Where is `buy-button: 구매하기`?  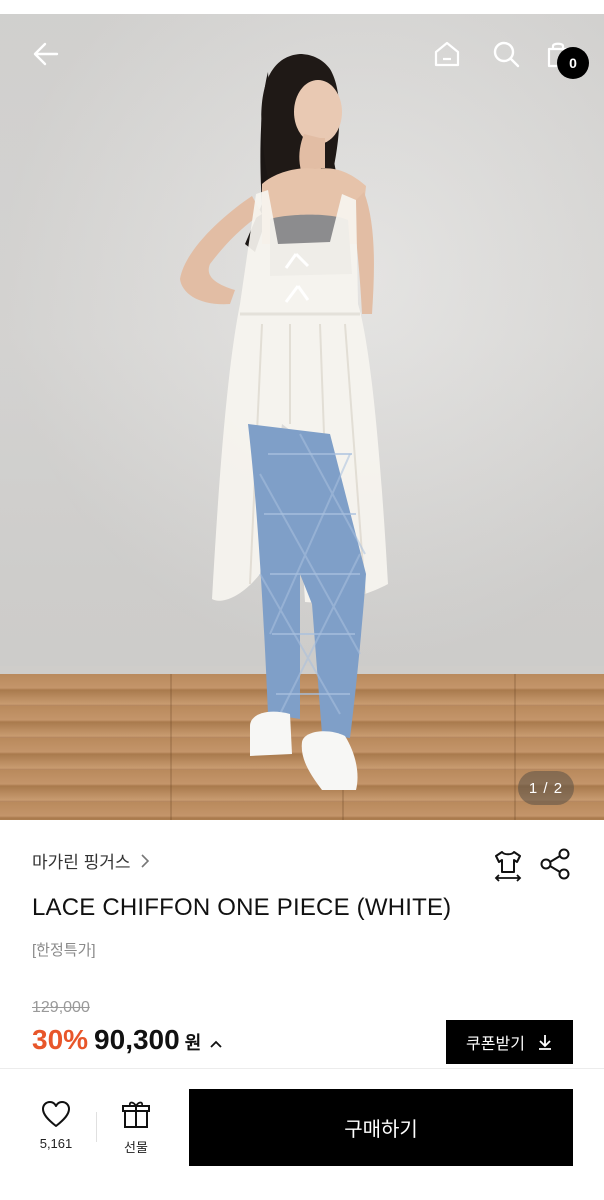 buy-button: 구매하기 is located at coordinates (381, 1127).